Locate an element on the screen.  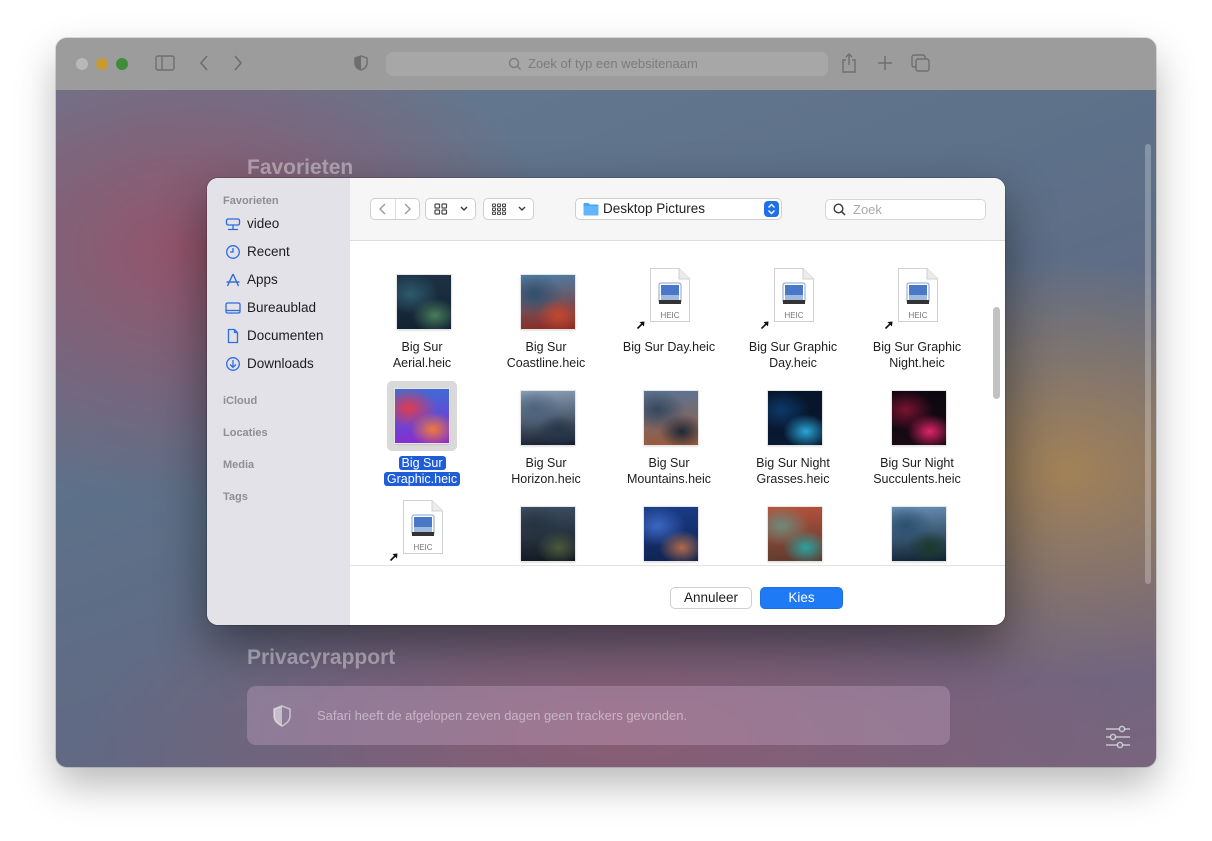
location-popup: Desktop Pictures is located at coordinates (678, 209).